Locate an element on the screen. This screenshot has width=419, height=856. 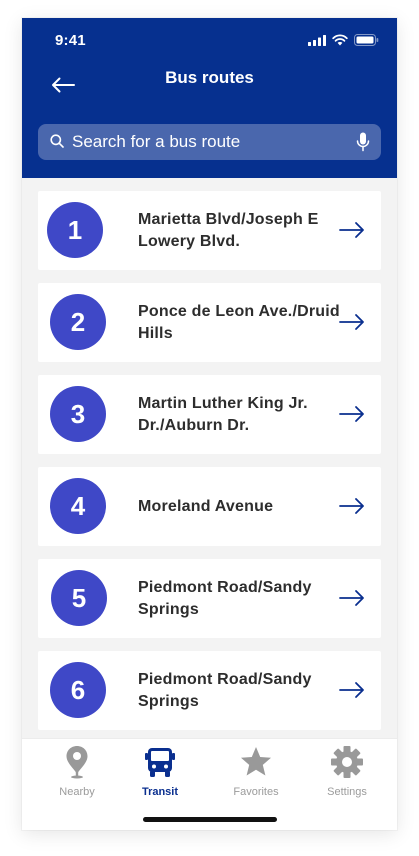
tab-nearby: Nearby is located at coordinates (77, 775).